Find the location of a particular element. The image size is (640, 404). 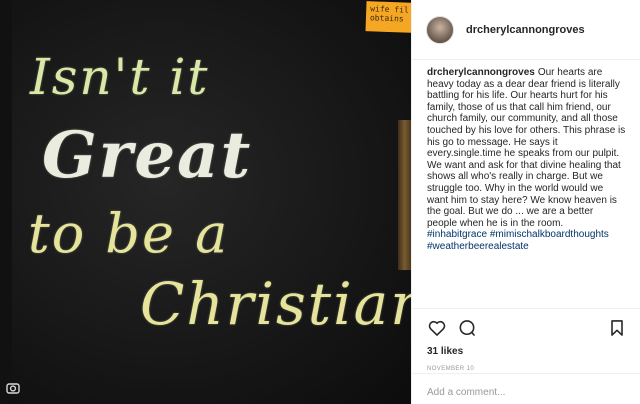

post-header: drcherylcannongroves is located at coordinates (526, 30).